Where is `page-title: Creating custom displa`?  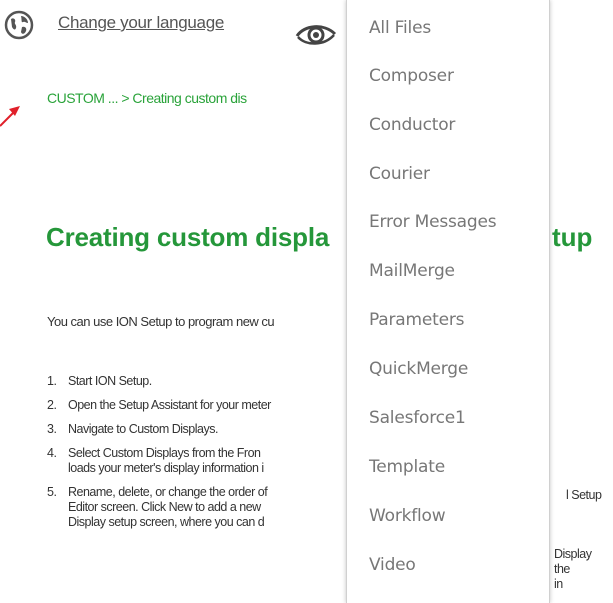 page-title: Creating custom displa is located at coordinates (188, 237).